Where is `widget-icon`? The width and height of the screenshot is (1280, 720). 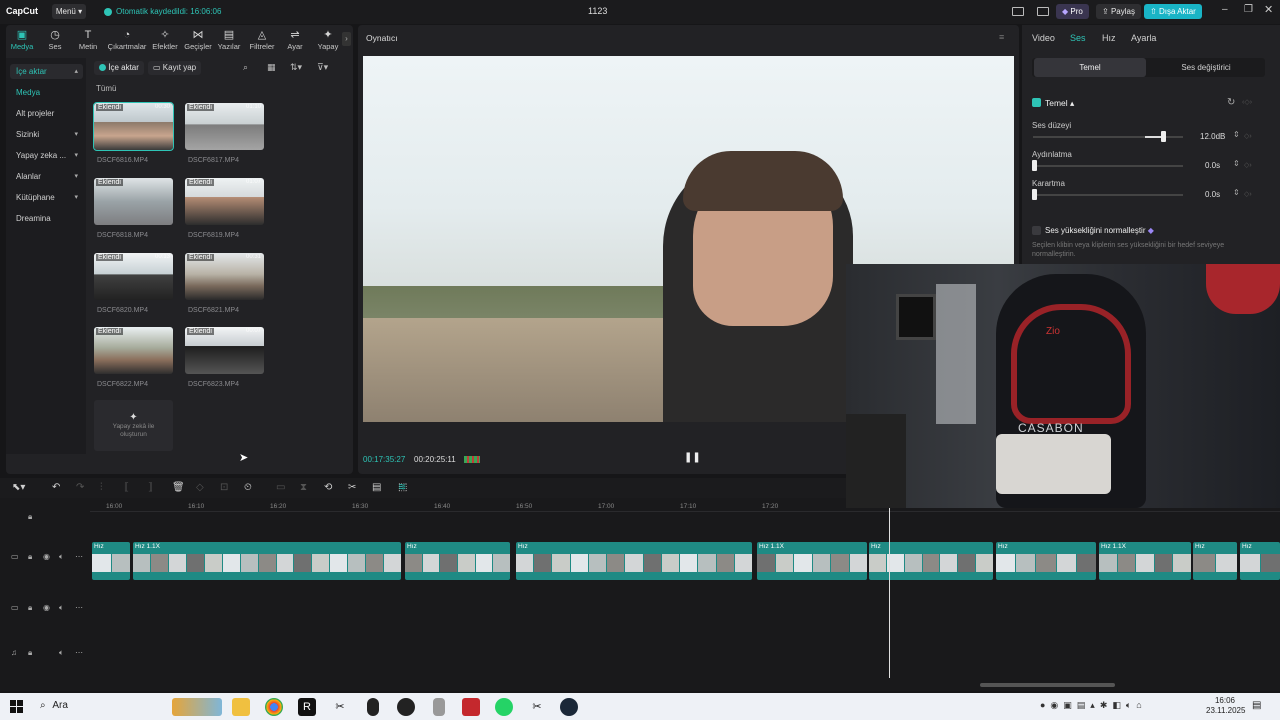
widget-icon is located at coordinates (197, 707).